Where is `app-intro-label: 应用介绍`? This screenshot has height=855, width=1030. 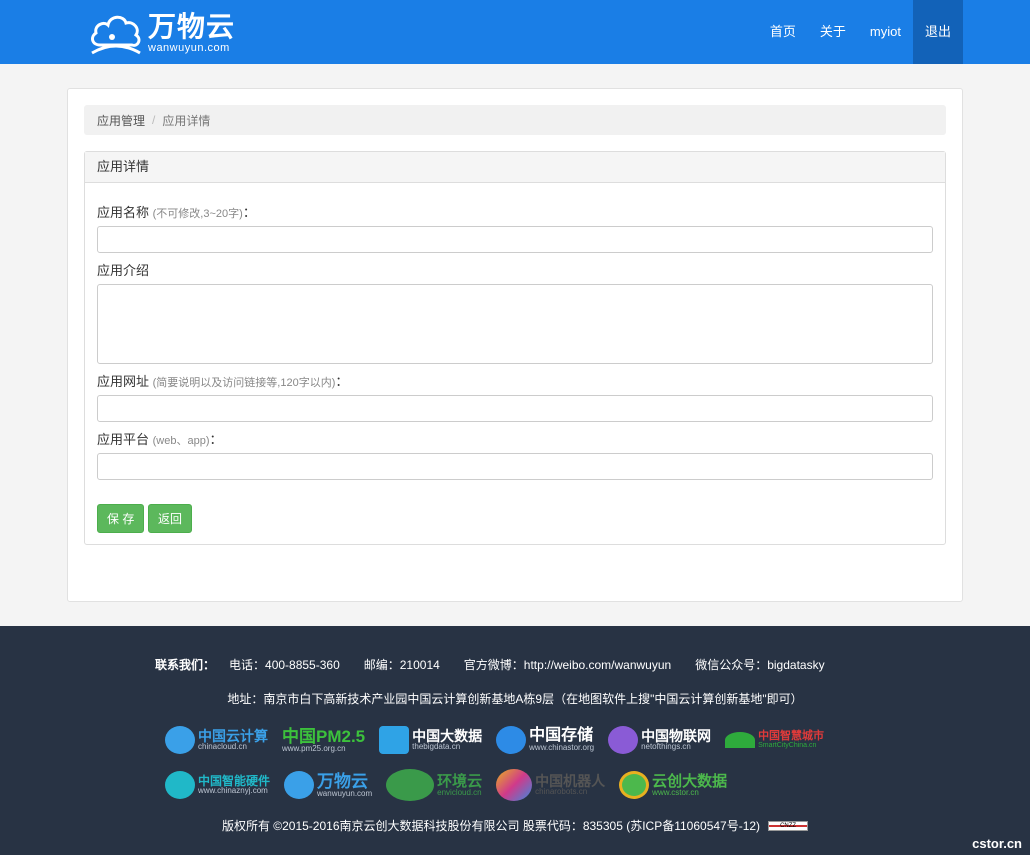
app-intro-label: 应用介绍 is located at coordinates (123, 269).